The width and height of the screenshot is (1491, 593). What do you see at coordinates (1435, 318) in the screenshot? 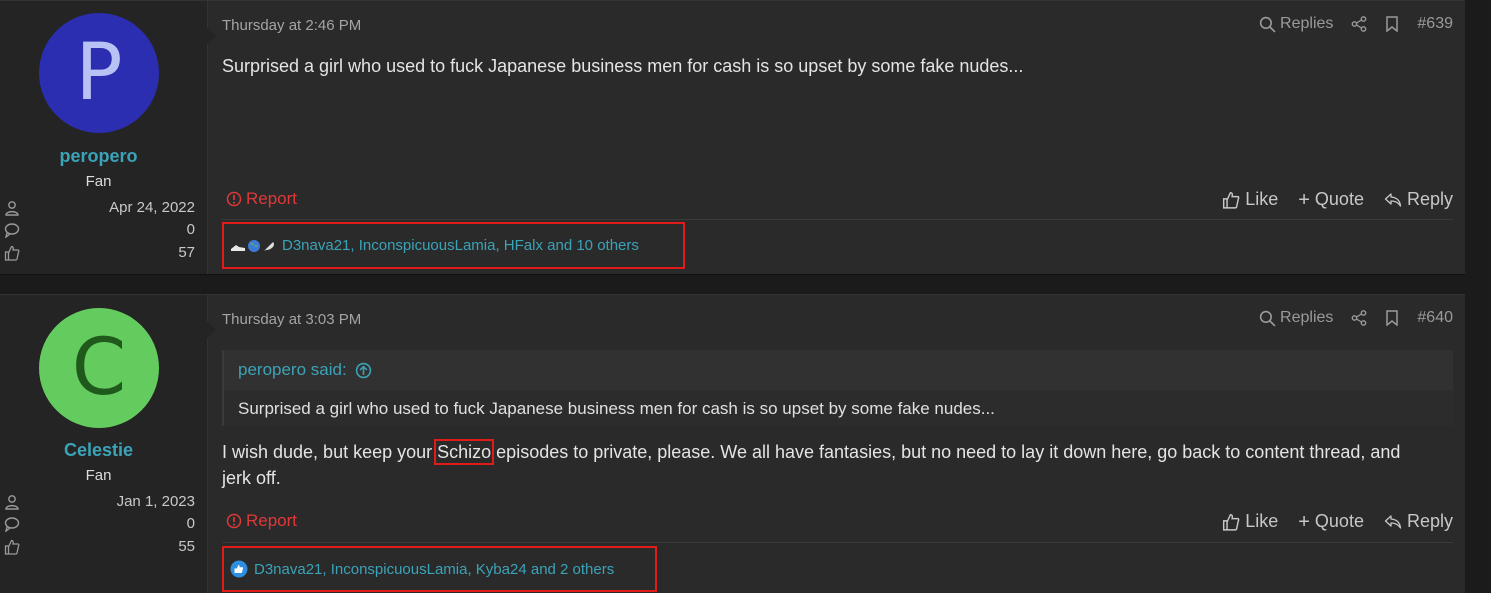
I see `post-number-link: #640` at bounding box center [1435, 318].